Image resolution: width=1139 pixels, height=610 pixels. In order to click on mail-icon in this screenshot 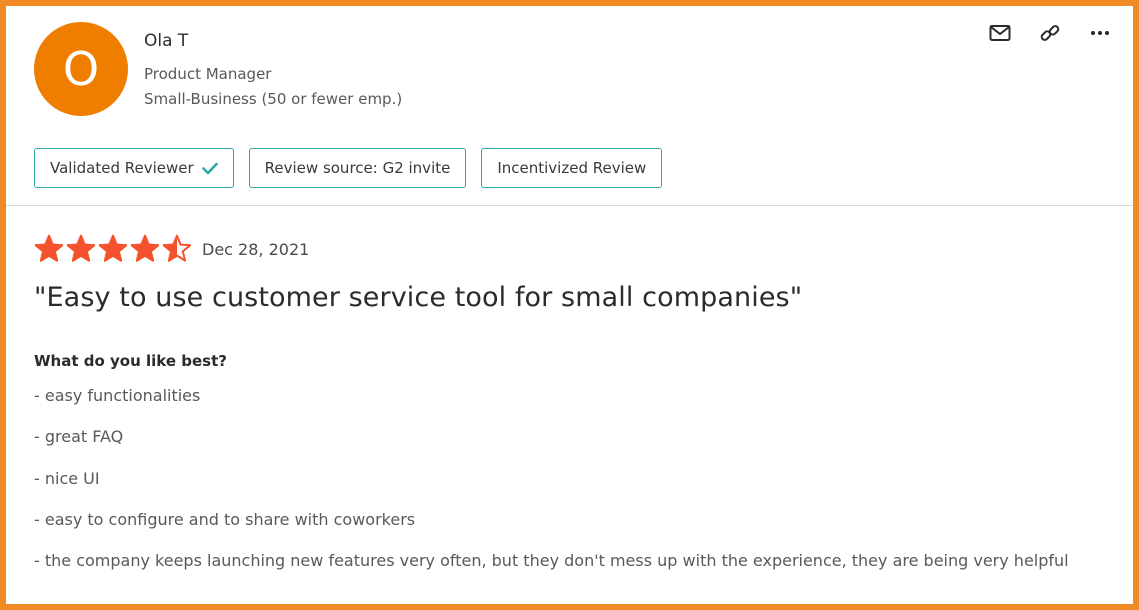, I will do `click(1000, 33)`.